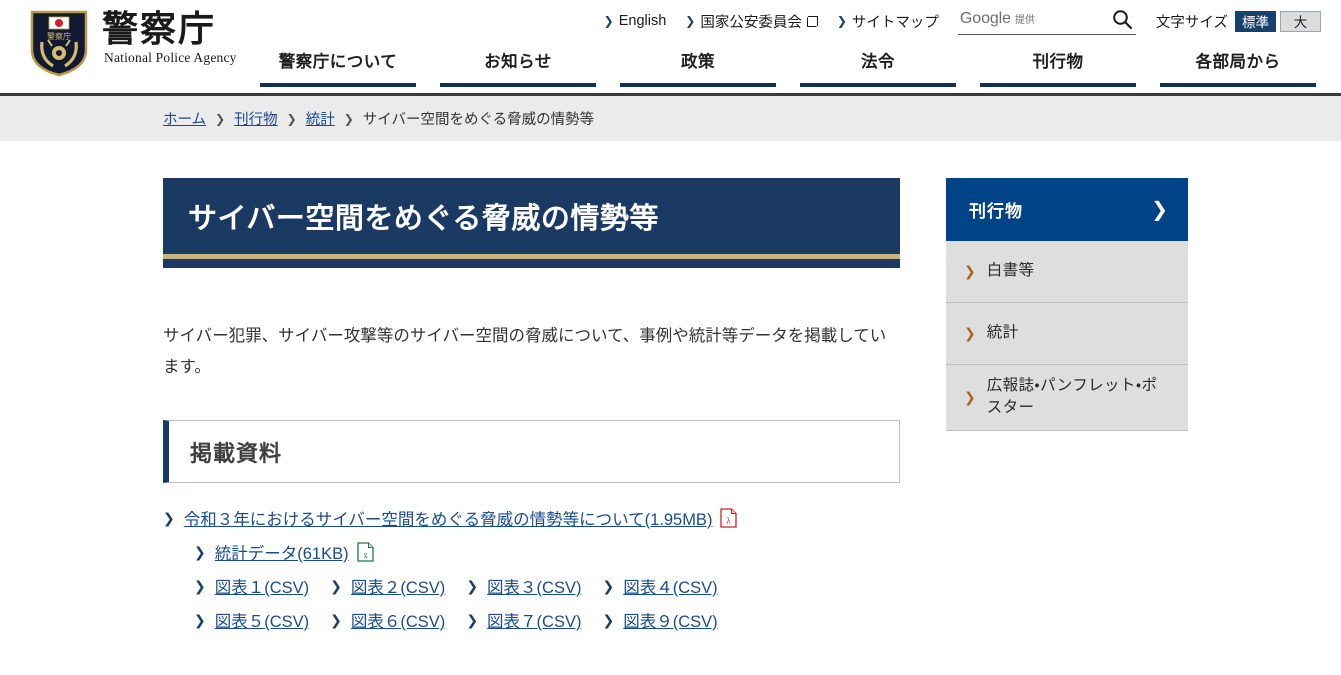  What do you see at coordinates (282, 552) in the screenshot?
I see `excel-document-link: 統計データ(61KB)` at bounding box center [282, 552].